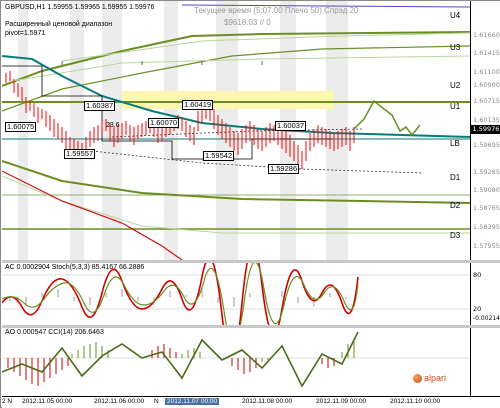 The image size is (500, 408). What do you see at coordinates (113, 125) in the screenshot?
I see `fib-annotation: 23.6` at bounding box center [113, 125].